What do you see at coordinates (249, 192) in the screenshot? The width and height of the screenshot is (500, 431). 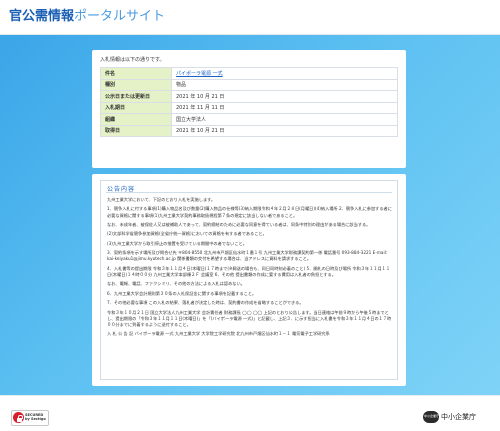 I see `notice-divider` at bounding box center [249, 192].